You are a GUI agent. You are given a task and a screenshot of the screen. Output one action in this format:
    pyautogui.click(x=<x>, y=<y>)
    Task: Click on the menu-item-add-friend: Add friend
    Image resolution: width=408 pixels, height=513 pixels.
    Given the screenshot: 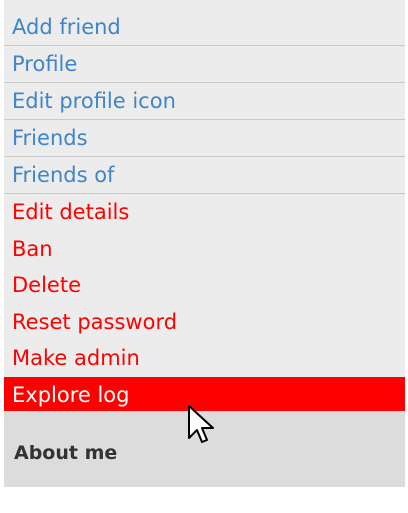 What is the action you would take?
    pyautogui.click(x=204, y=27)
    